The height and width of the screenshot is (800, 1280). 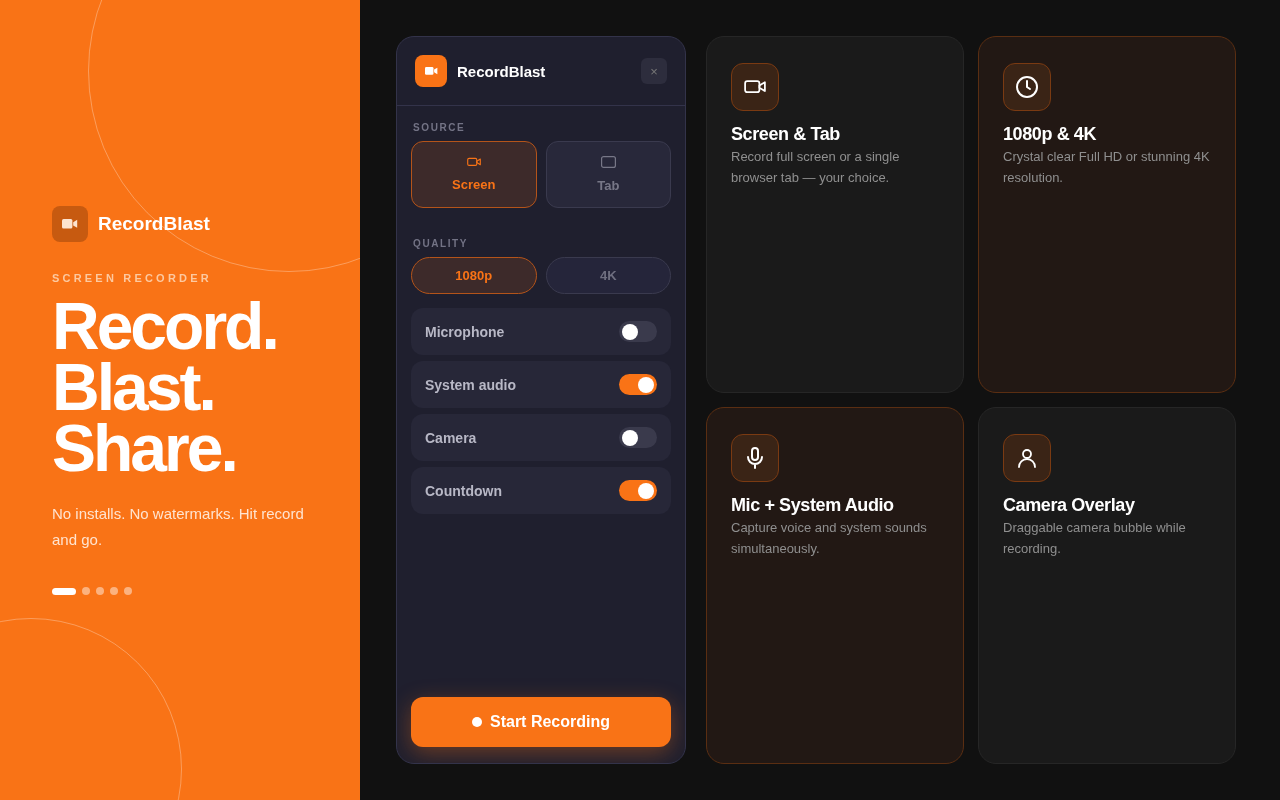 What do you see at coordinates (608, 275) in the screenshot?
I see `quality-option: 4K` at bounding box center [608, 275].